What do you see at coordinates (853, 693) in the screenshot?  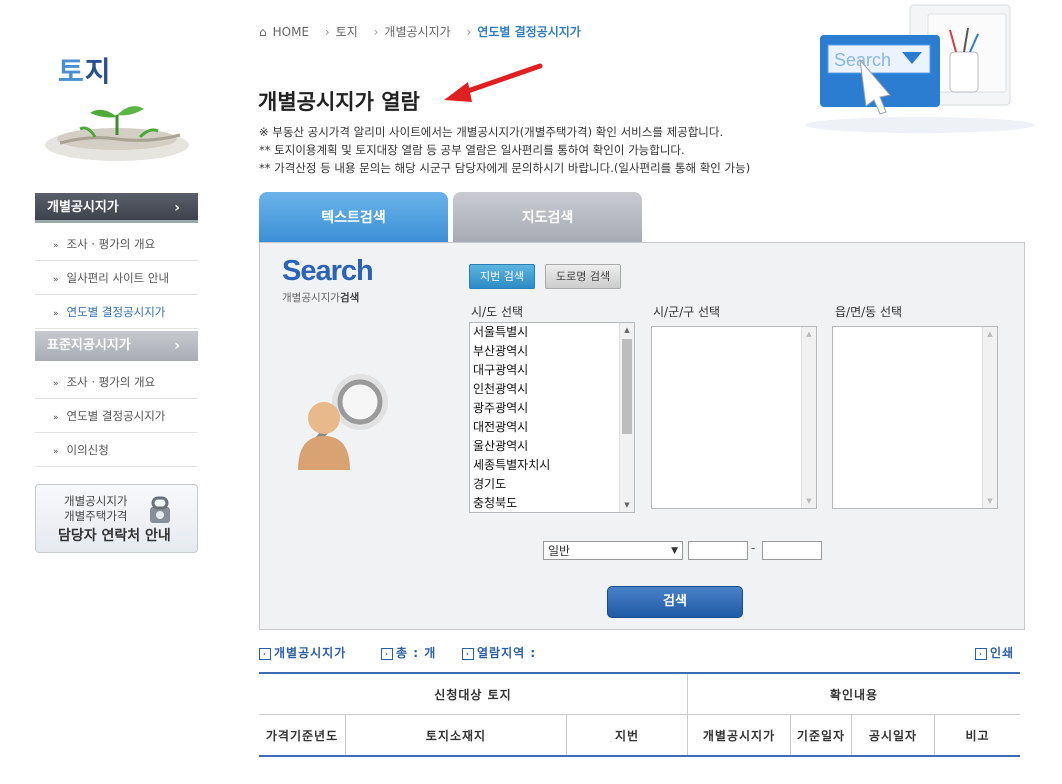 I see `header-group-confirm: 확인내용` at bounding box center [853, 693].